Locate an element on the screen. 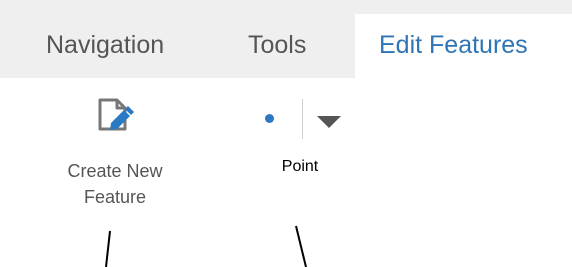  document-edit-icon is located at coordinates (114, 117).